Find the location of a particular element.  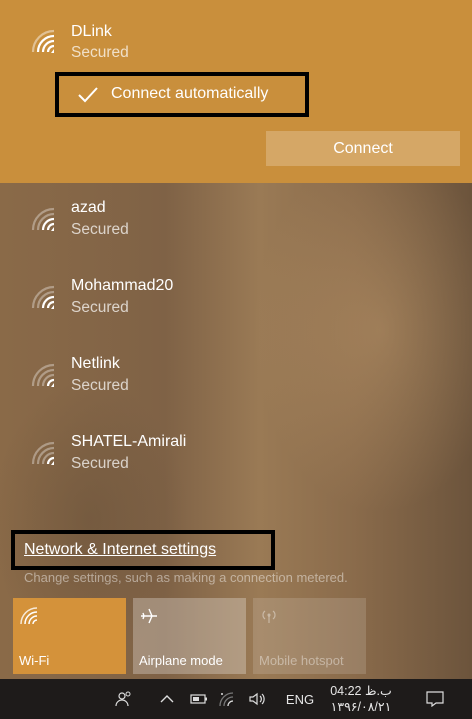

network-item: Netlink Secured is located at coordinates (236, 385).